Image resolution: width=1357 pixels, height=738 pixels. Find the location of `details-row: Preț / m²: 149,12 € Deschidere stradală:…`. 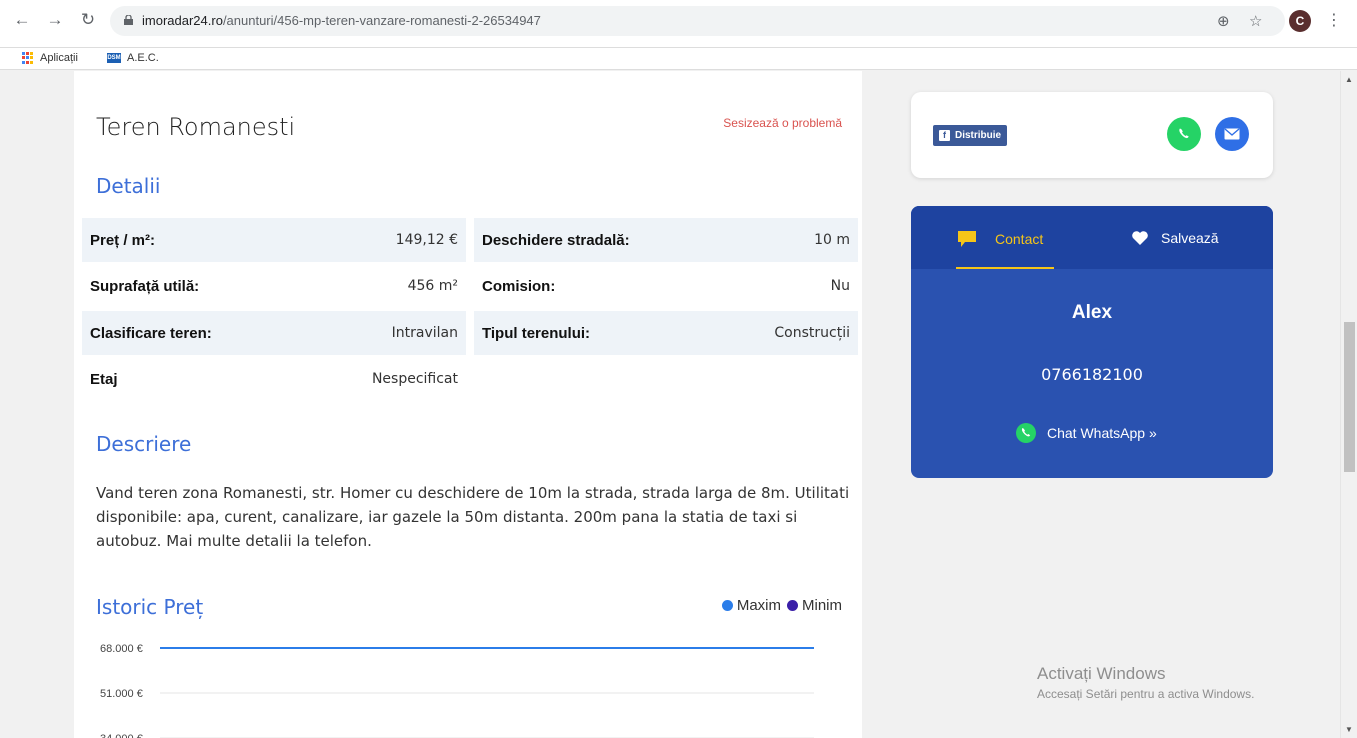

details-row: Preț / m²: 149,12 € Deschidere stradală:… is located at coordinates (470, 240).